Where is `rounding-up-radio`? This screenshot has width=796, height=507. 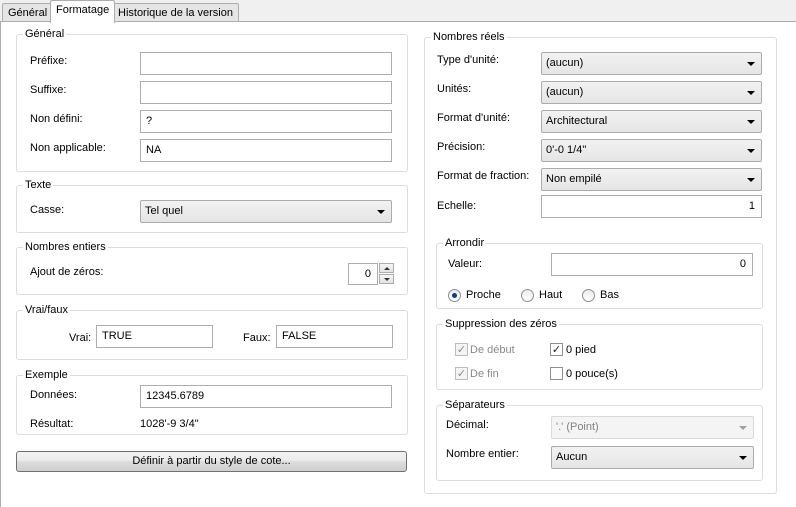
rounding-up-radio is located at coordinates (527, 295).